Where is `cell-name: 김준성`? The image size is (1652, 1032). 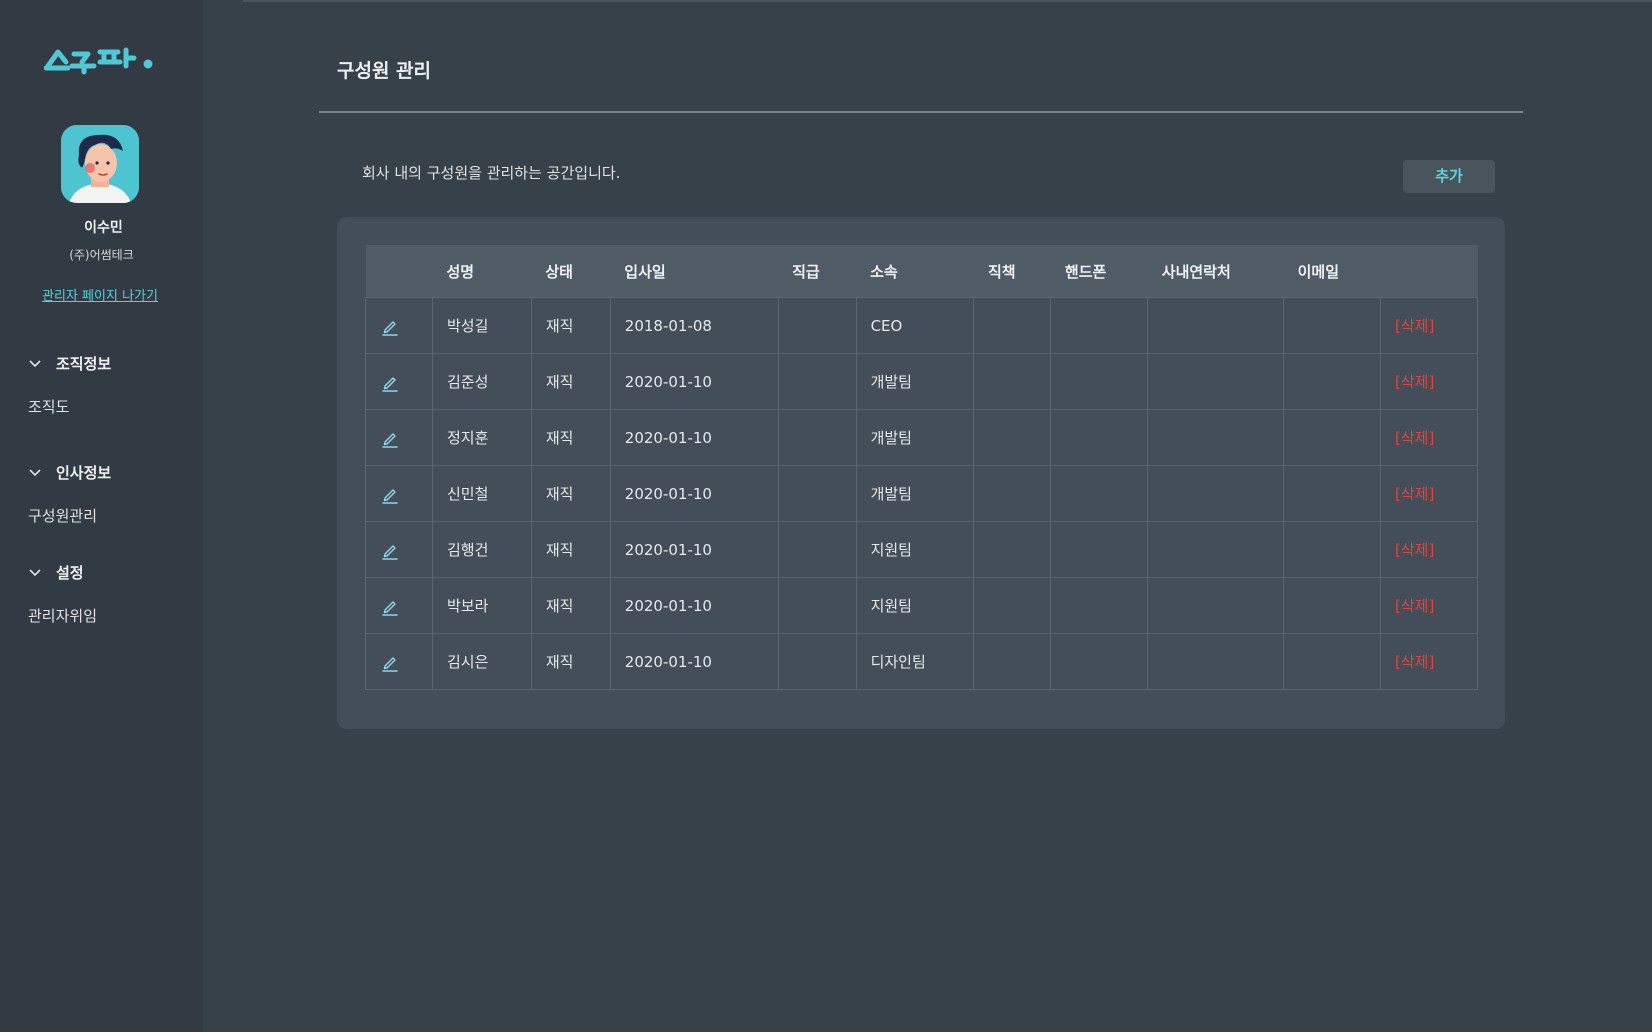 cell-name: 김준성 is located at coordinates (481, 381).